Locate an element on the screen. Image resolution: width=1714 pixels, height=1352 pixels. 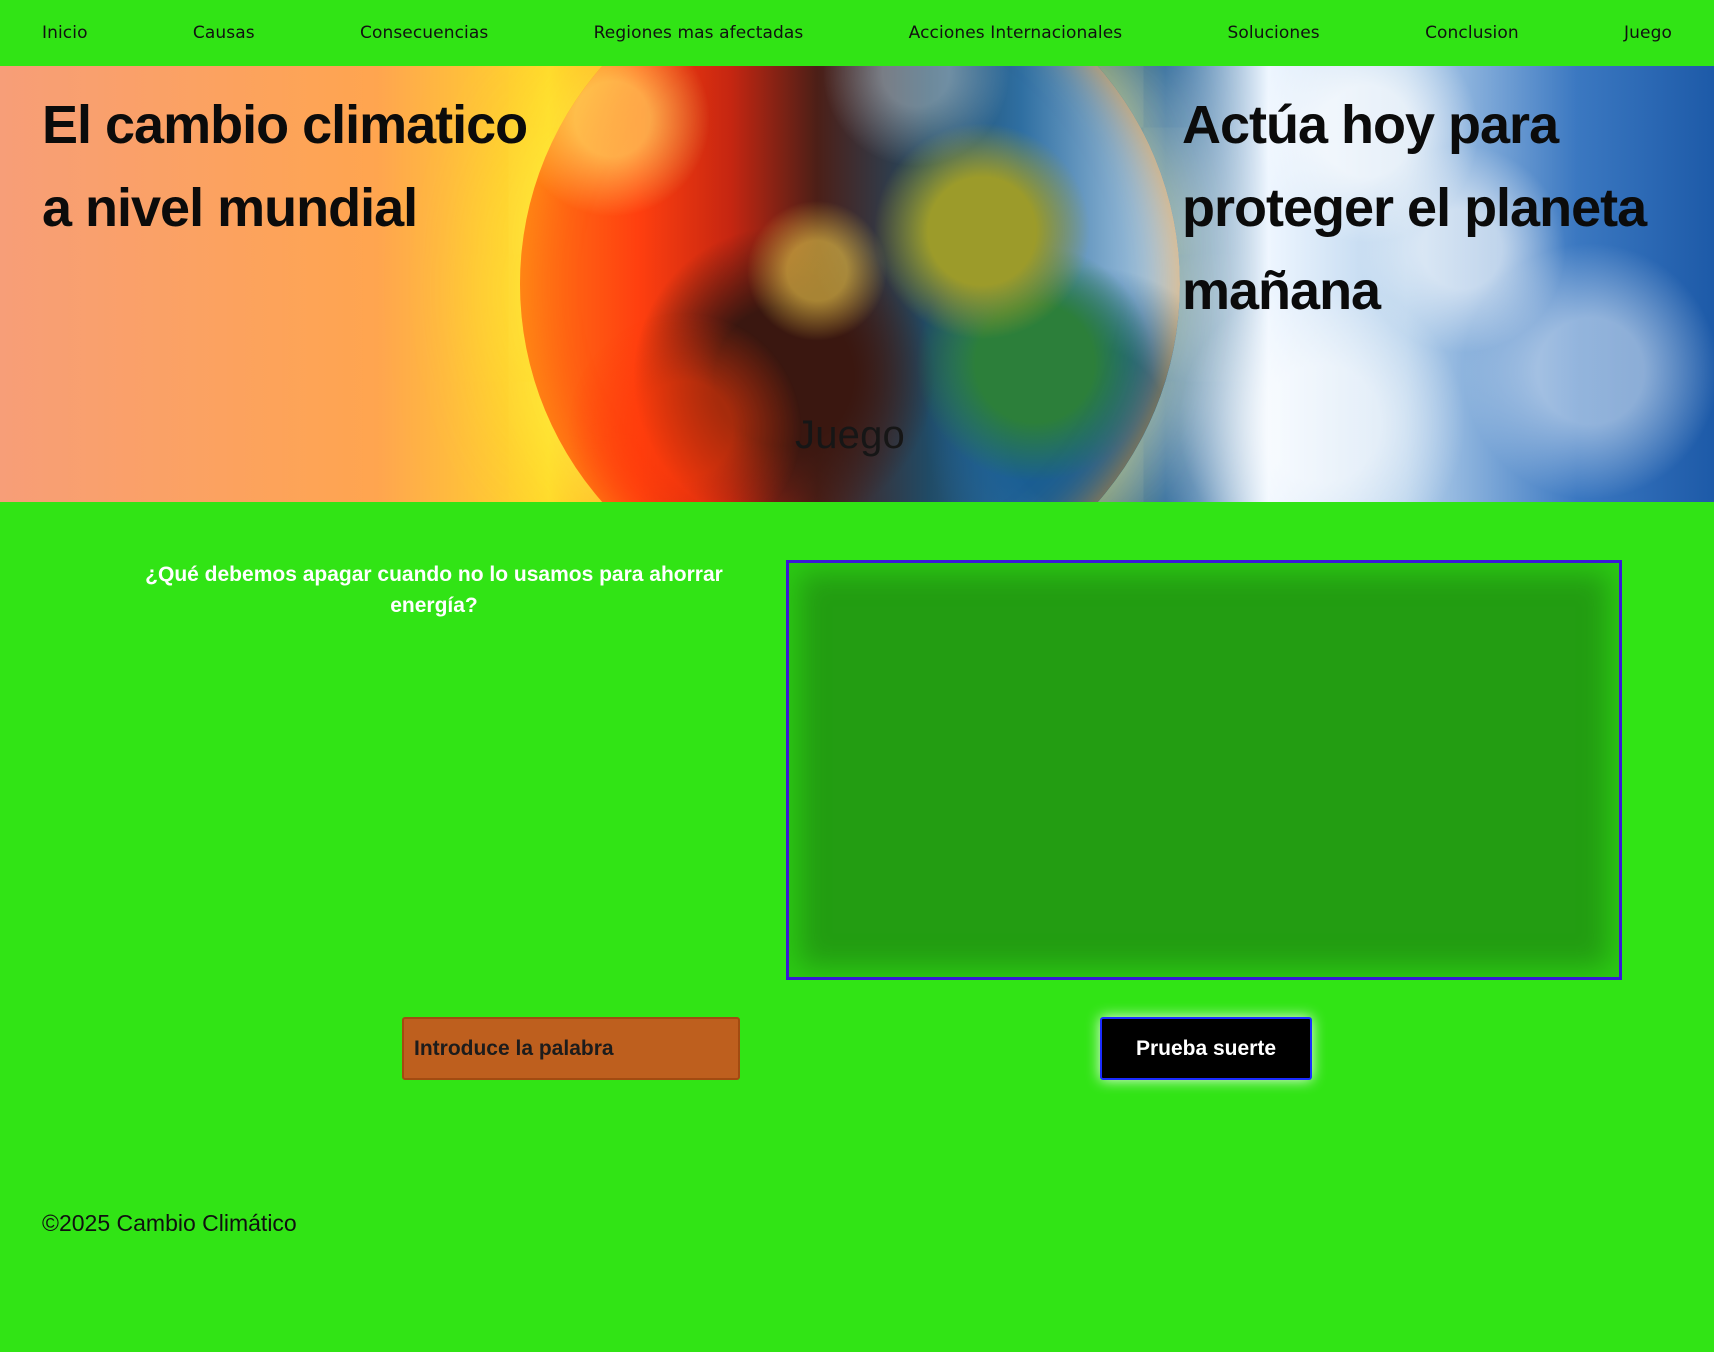
try-luck-button: Prueba suerte is located at coordinates (1206, 1048).